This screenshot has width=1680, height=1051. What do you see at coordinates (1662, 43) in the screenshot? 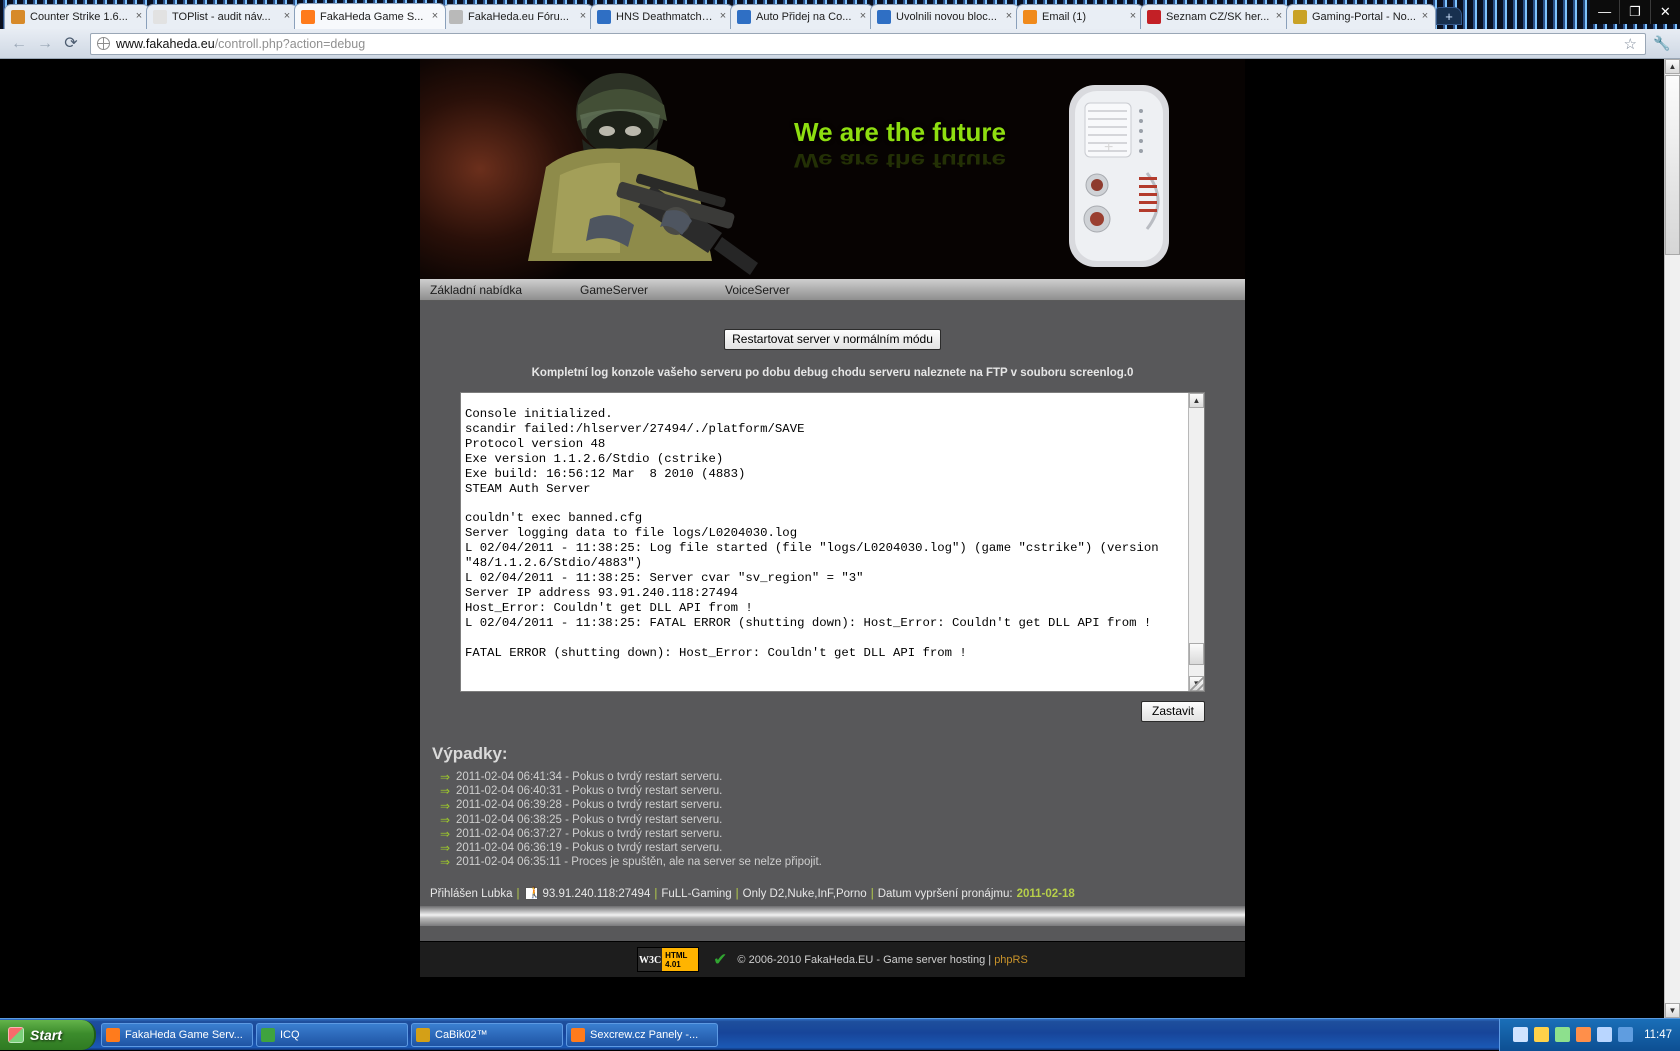
I see `wrench-menu-icon: 🔧` at bounding box center [1662, 43].